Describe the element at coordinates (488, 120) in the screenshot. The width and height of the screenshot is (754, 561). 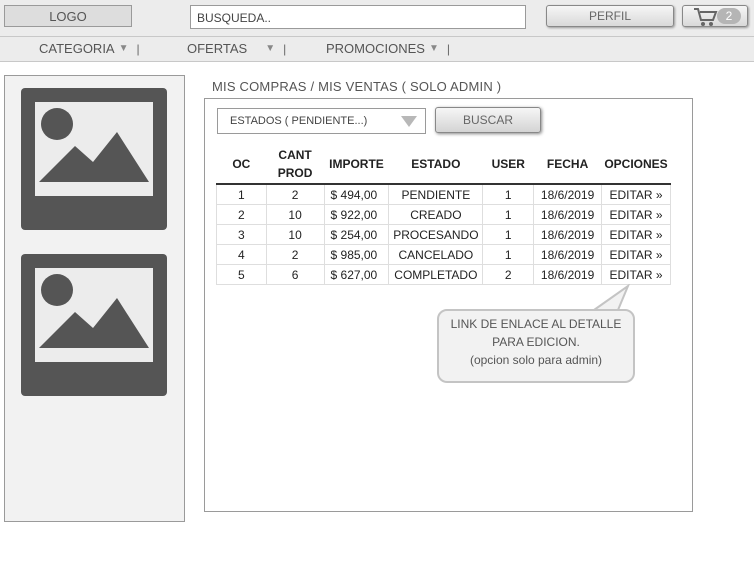
I see `search-button: BUSCAR` at that location.